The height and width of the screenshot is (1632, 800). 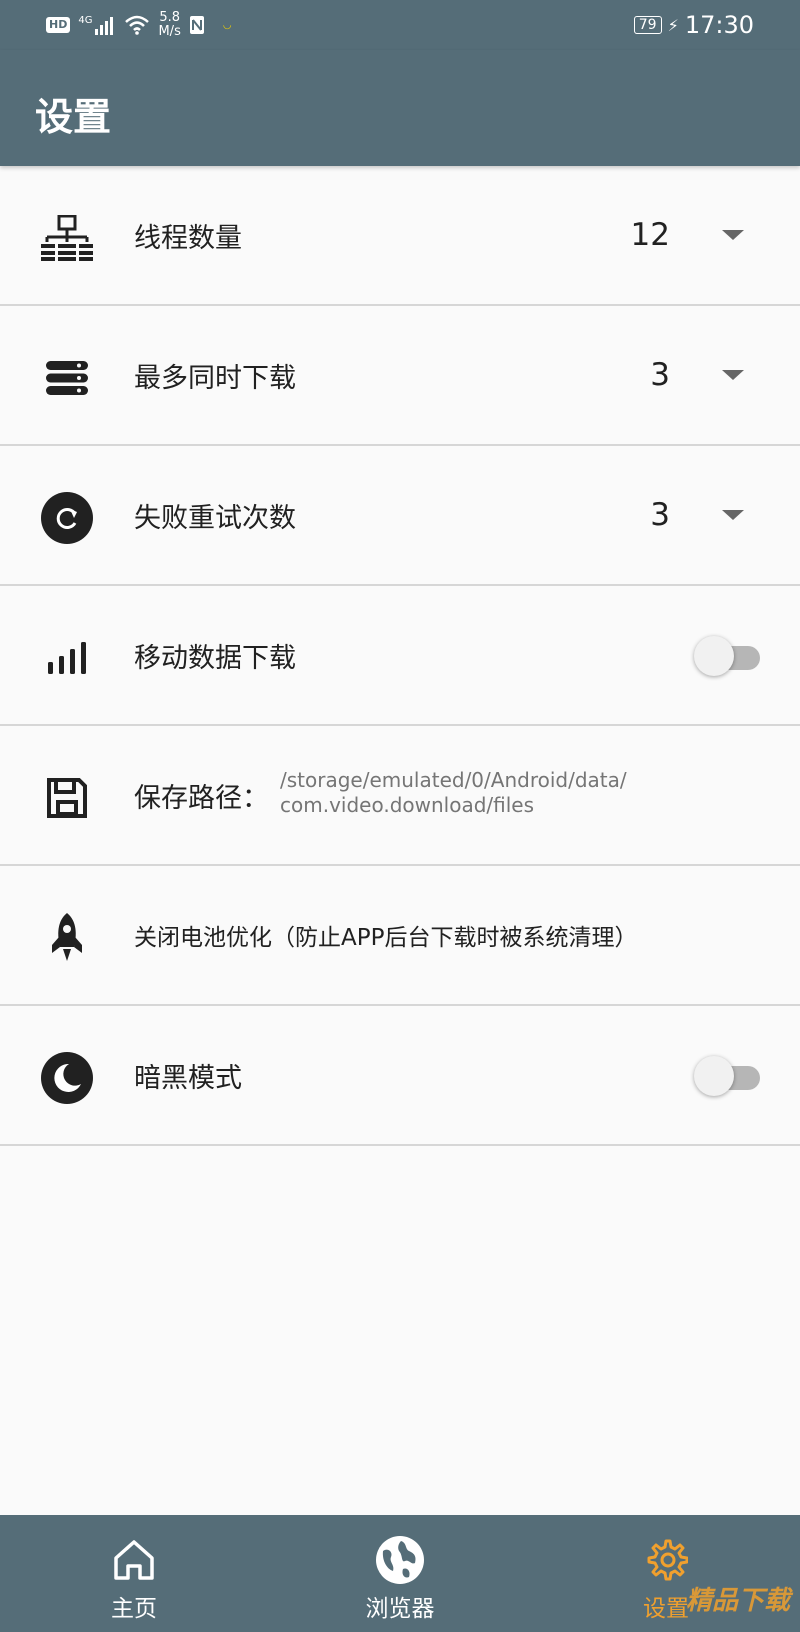 What do you see at coordinates (67, 938) in the screenshot?
I see `rocket-icon` at bounding box center [67, 938].